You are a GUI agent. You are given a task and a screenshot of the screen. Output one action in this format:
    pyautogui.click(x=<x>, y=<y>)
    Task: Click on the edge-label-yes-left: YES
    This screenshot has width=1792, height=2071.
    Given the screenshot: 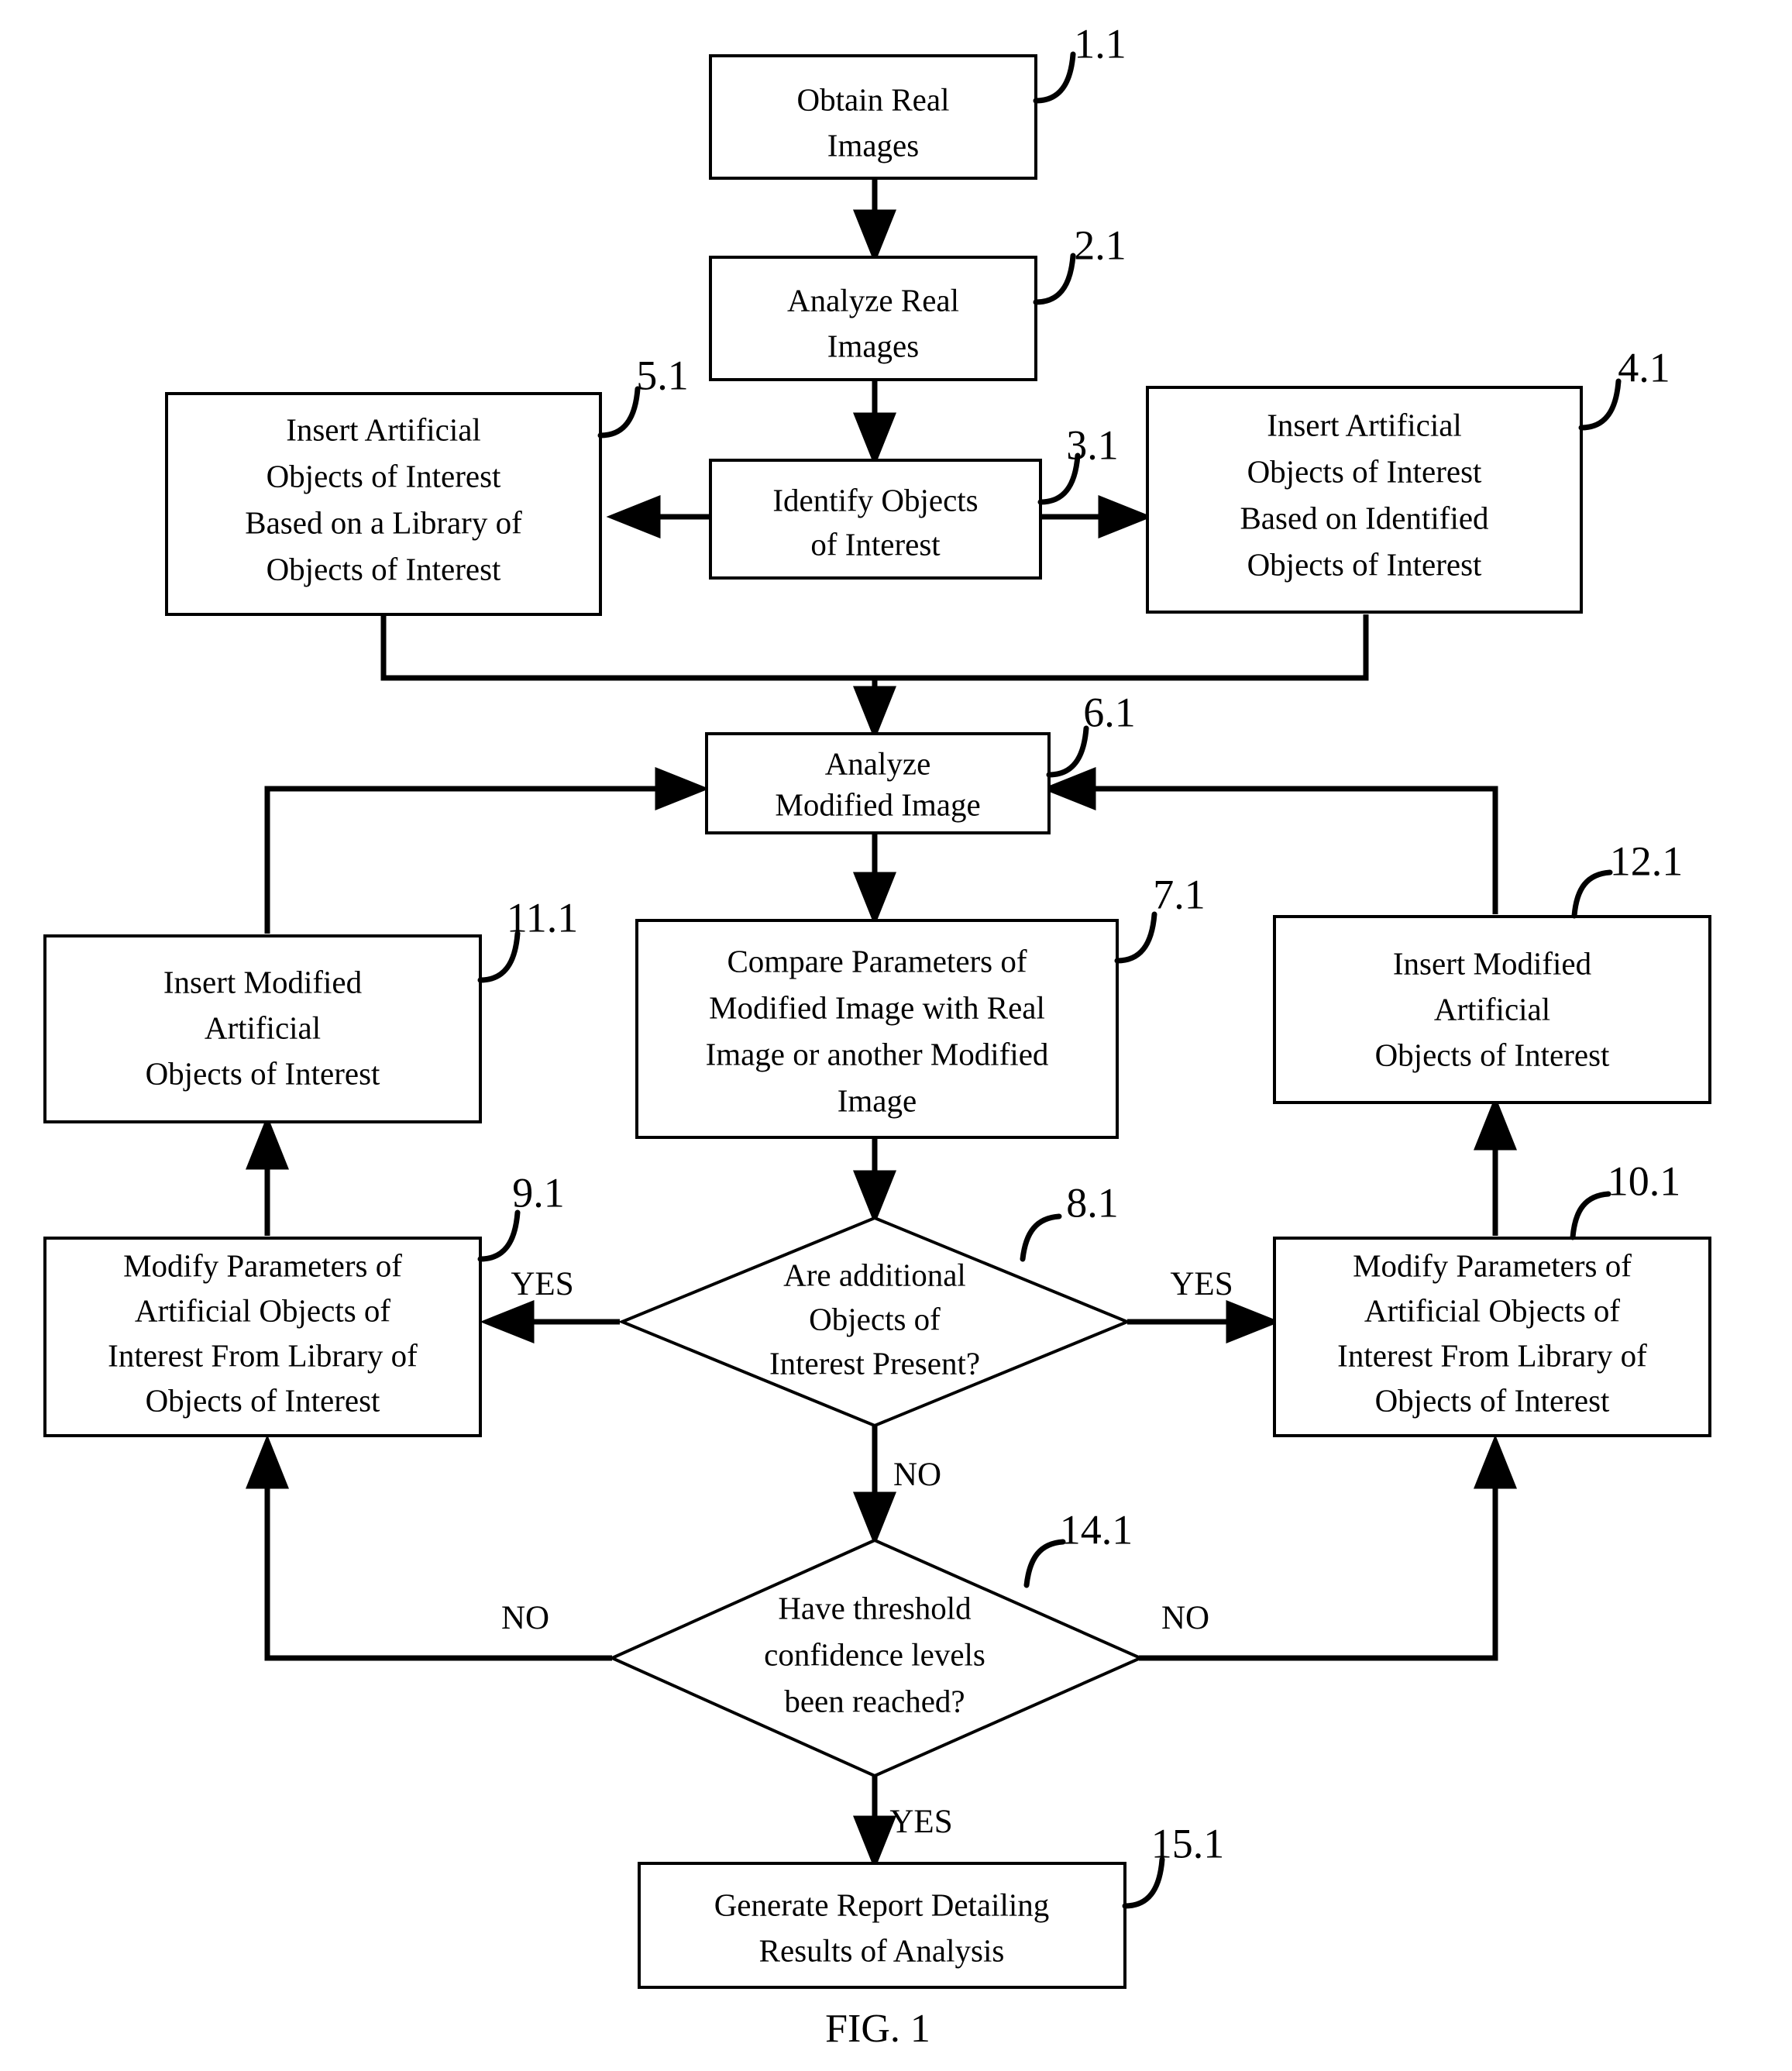 What is the action you would take?
    pyautogui.click(x=542, y=1284)
    